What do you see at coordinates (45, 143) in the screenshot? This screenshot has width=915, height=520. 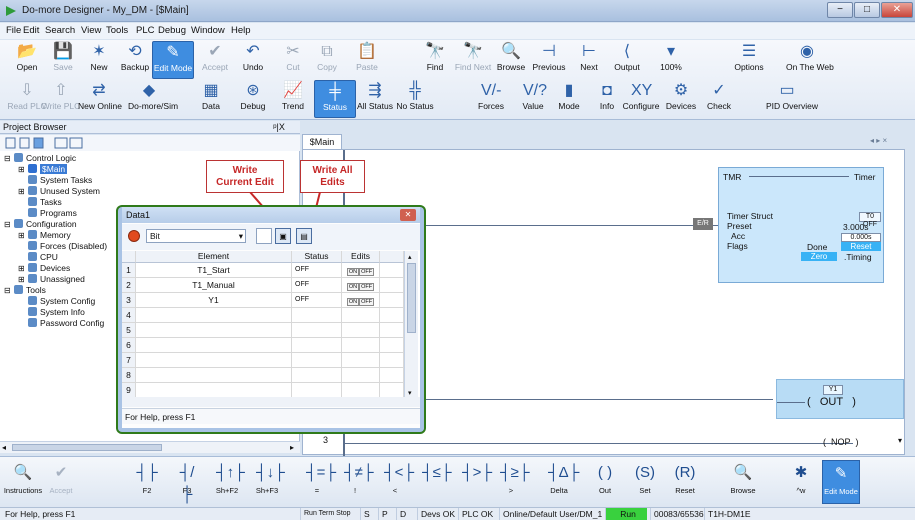 I see `browser-toolbar-icons` at bounding box center [45, 143].